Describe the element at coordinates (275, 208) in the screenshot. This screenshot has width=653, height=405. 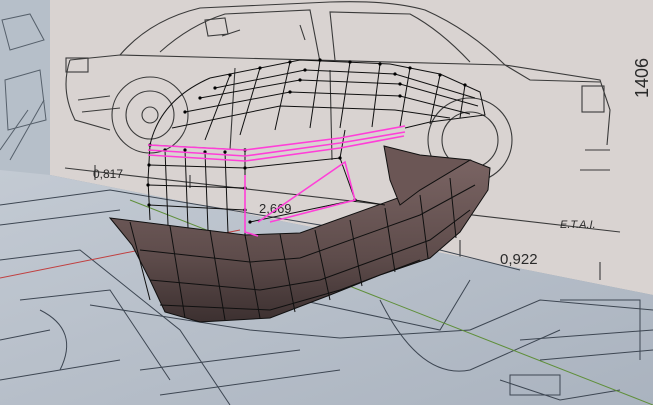
I see `dimension-wheelbase: 2,669` at that location.